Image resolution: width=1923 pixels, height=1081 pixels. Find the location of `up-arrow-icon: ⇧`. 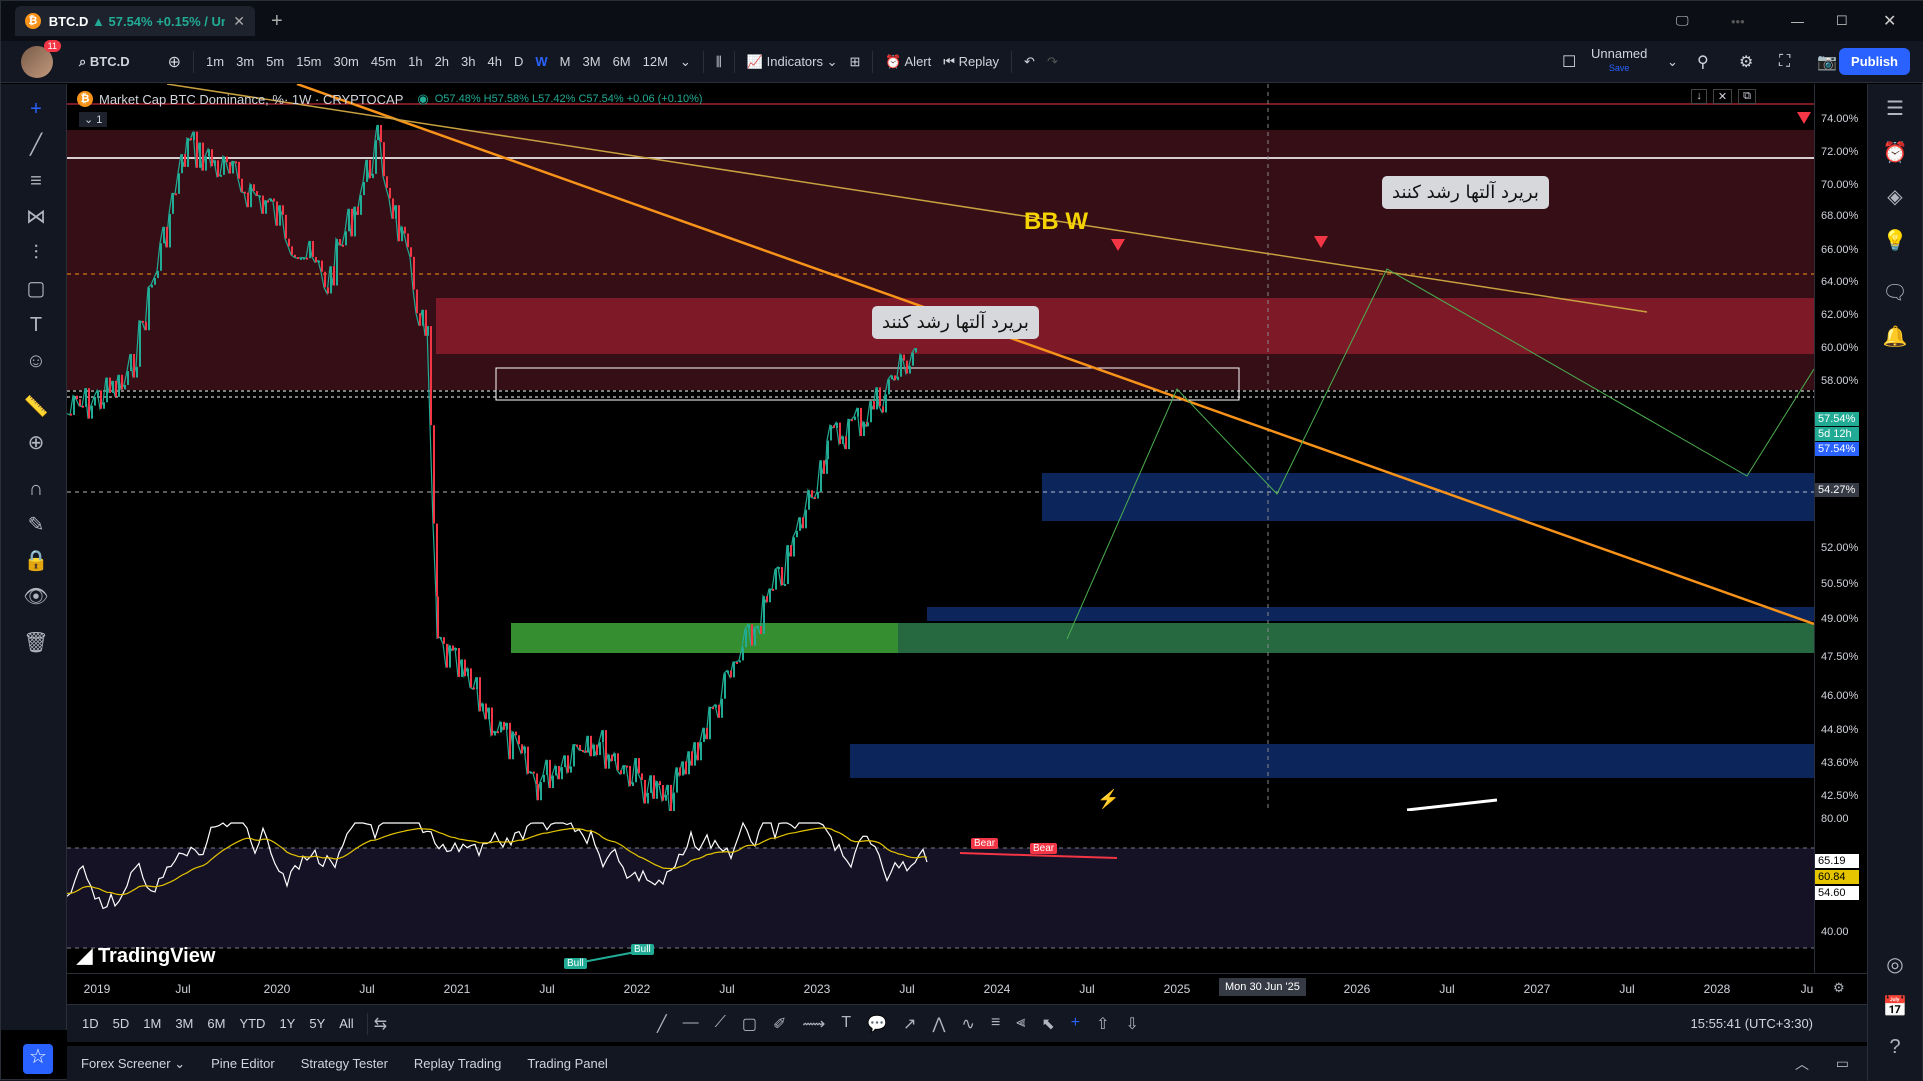

up-arrow-icon: ⇧ is located at coordinates (1102, 1024).